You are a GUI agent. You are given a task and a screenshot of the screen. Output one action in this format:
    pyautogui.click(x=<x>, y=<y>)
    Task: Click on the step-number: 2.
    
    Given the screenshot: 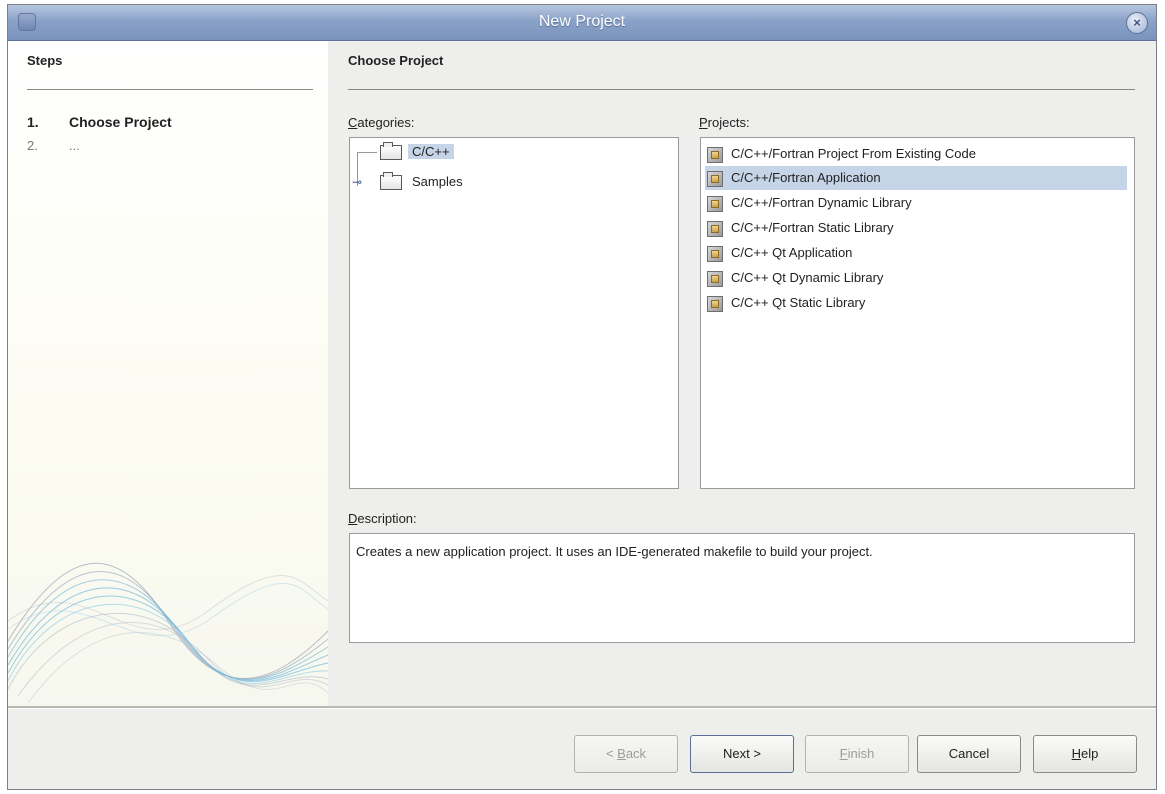 What is the action you would take?
    pyautogui.click(x=32, y=145)
    